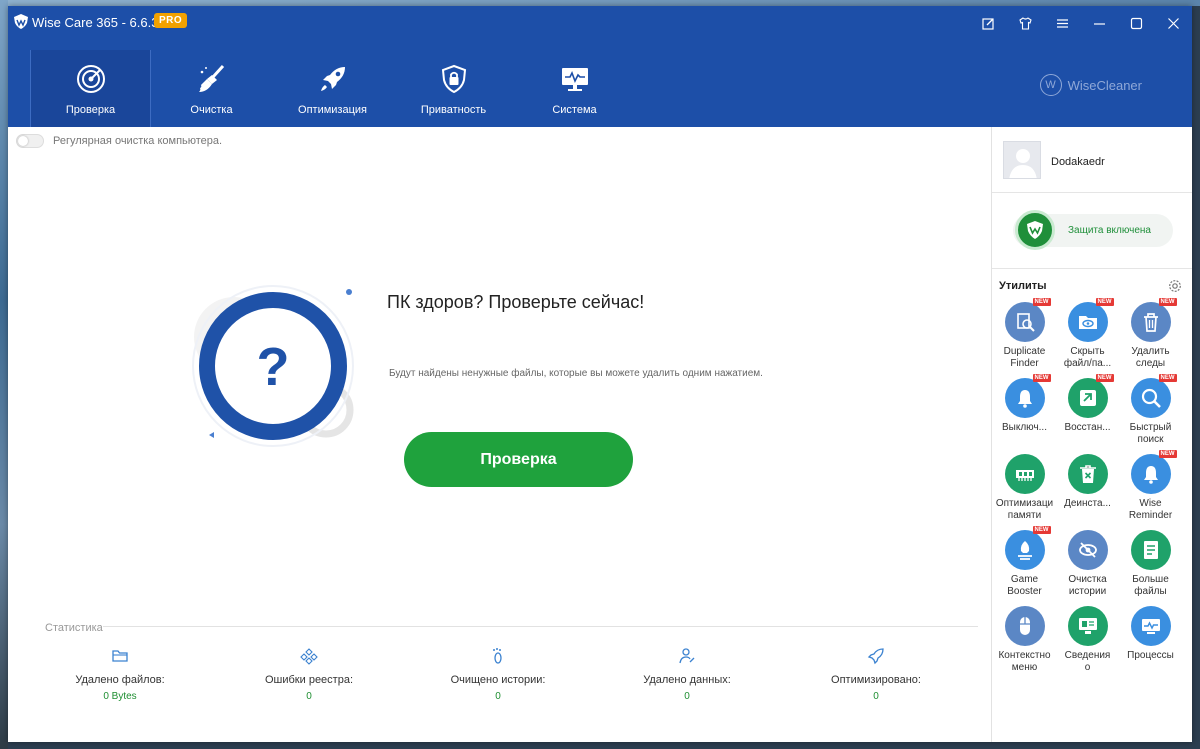 The width and height of the screenshot is (1200, 749). I want to click on hero-title: ПК здоров? Проверьте сейчас!, so click(516, 302).